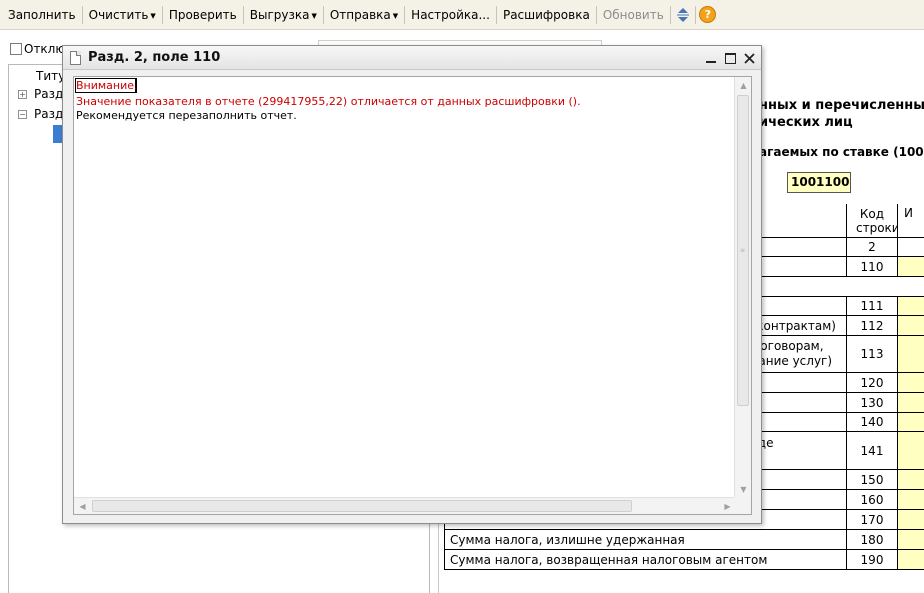 The height and width of the screenshot is (593, 924). What do you see at coordinates (872, 306) in the screenshot?
I see `table-cell-code: 111` at bounding box center [872, 306].